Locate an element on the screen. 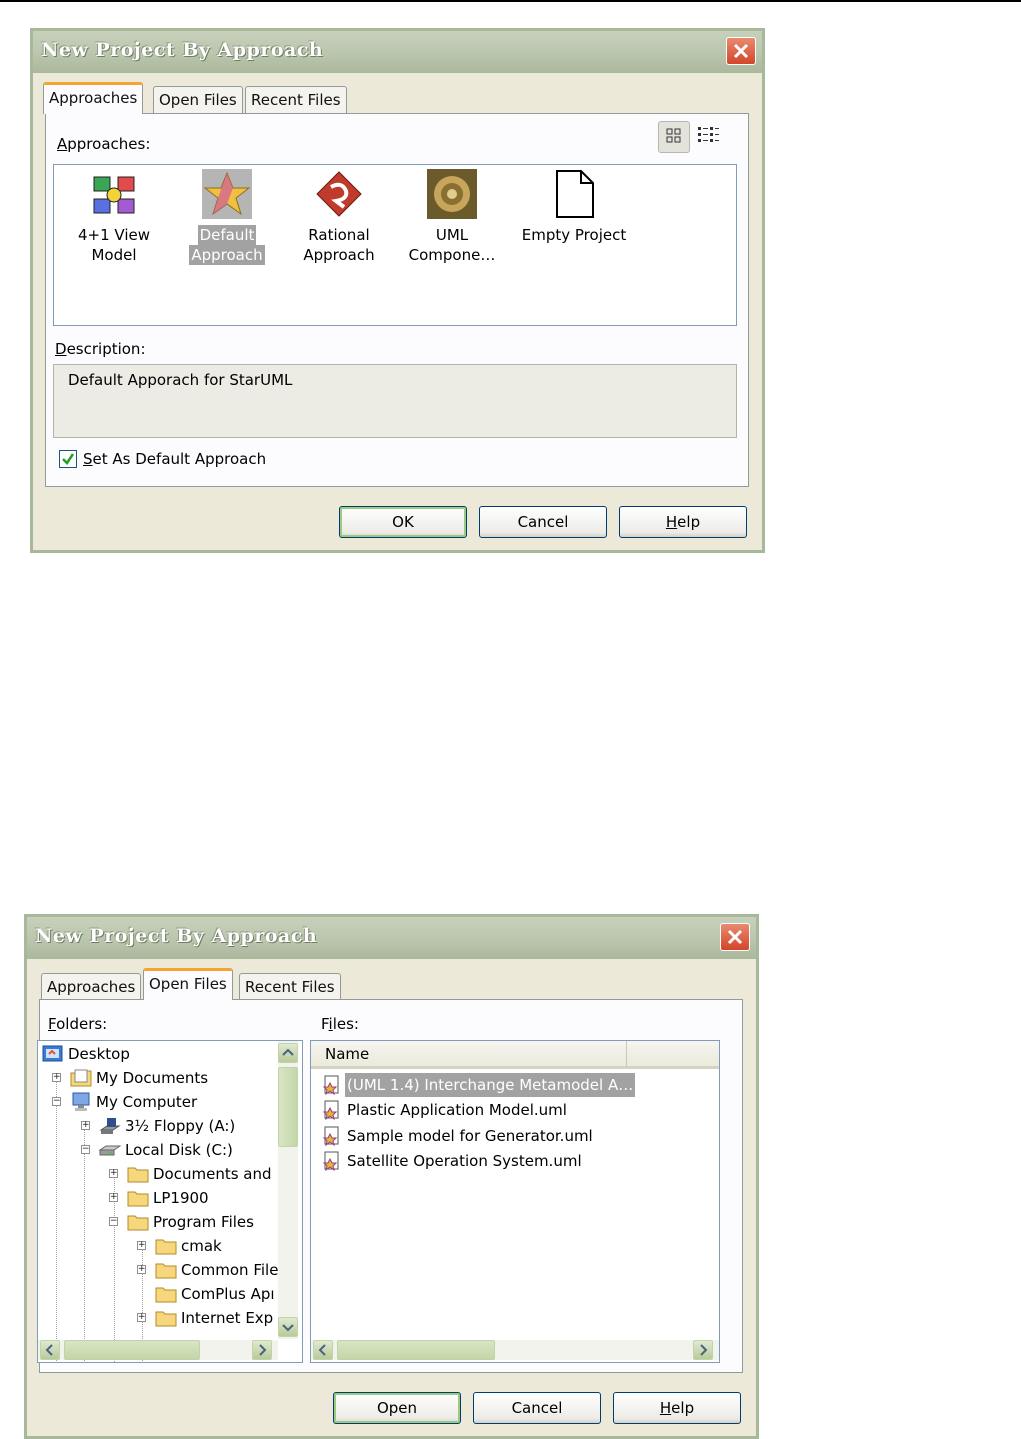 The height and width of the screenshot is (1439, 1021). approaches-label-text: pproaches: is located at coordinates (109, 144).